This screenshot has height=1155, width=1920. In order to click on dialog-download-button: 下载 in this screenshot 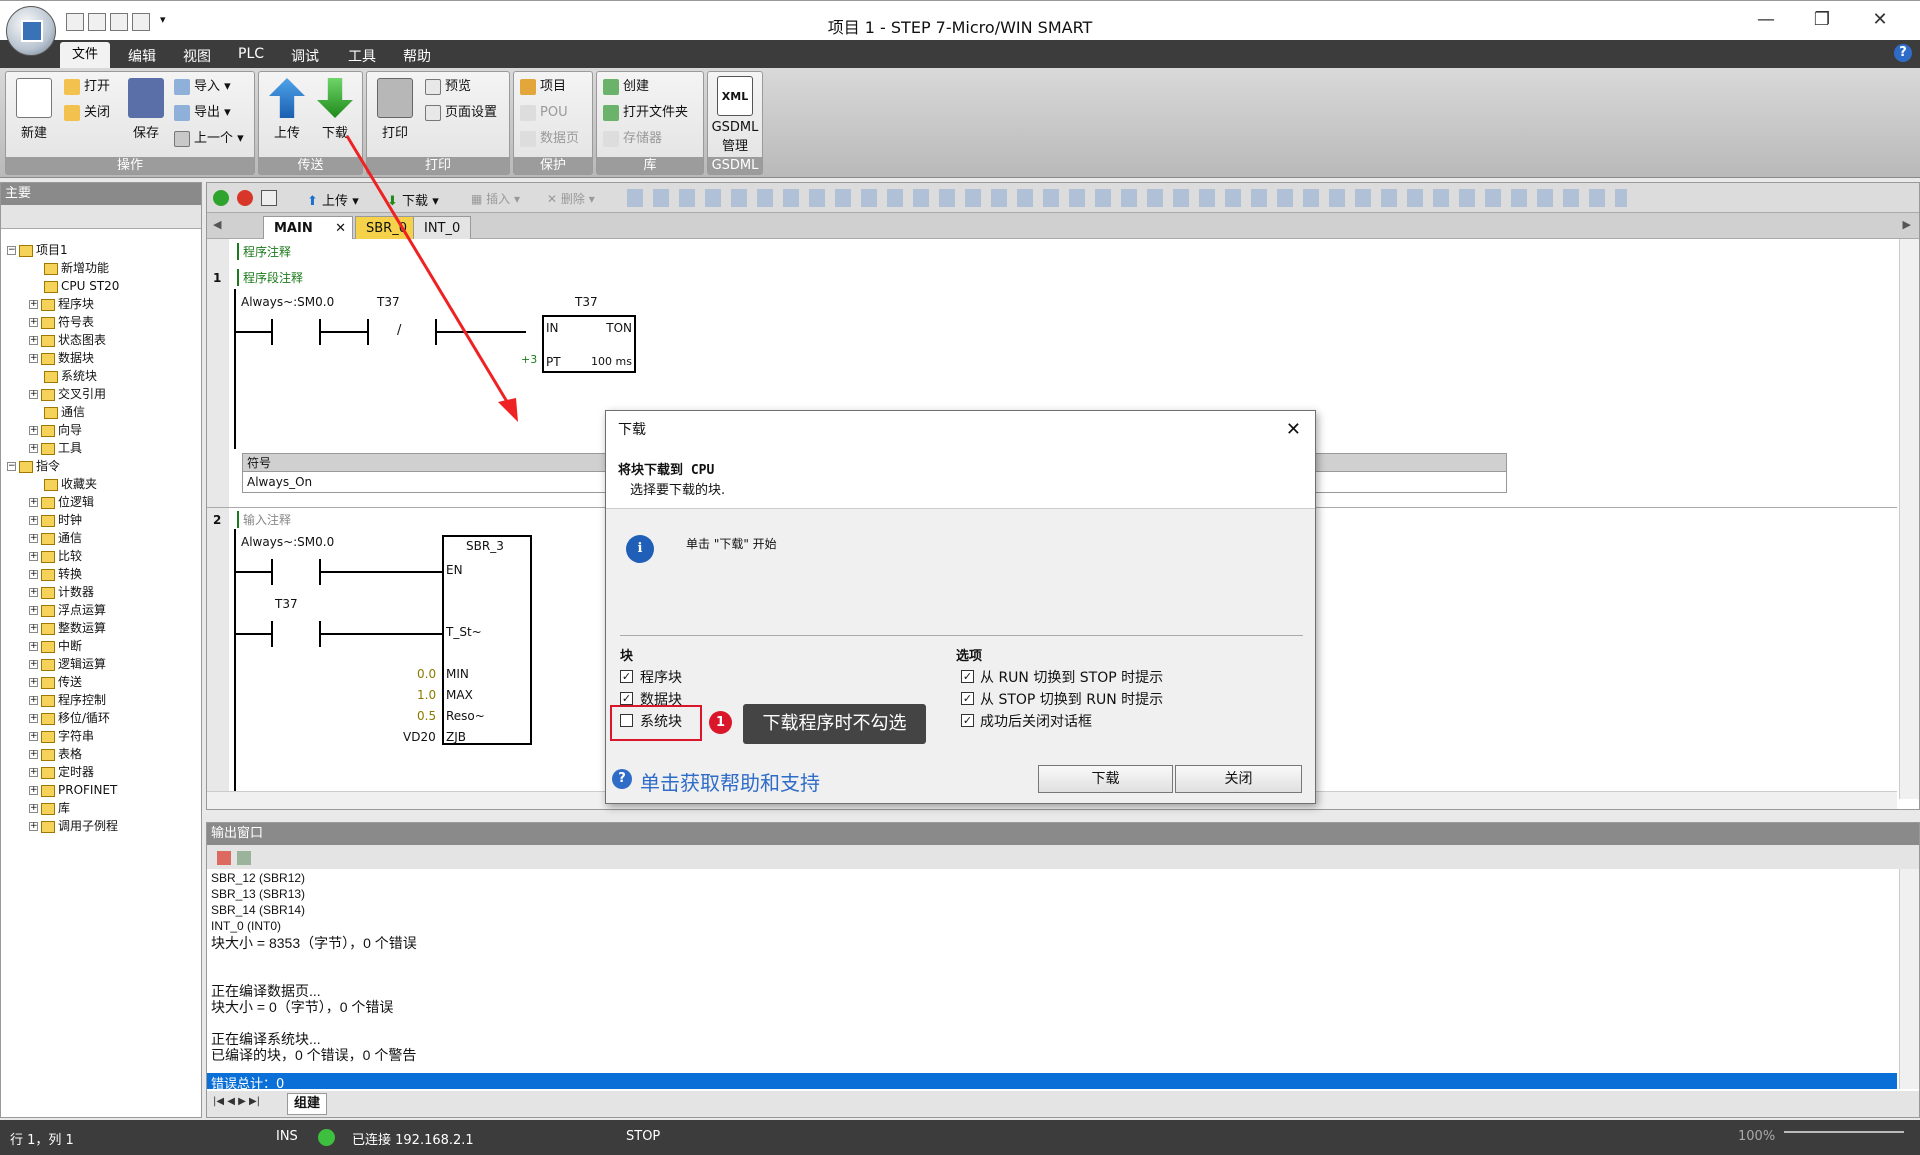, I will do `click(1105, 779)`.